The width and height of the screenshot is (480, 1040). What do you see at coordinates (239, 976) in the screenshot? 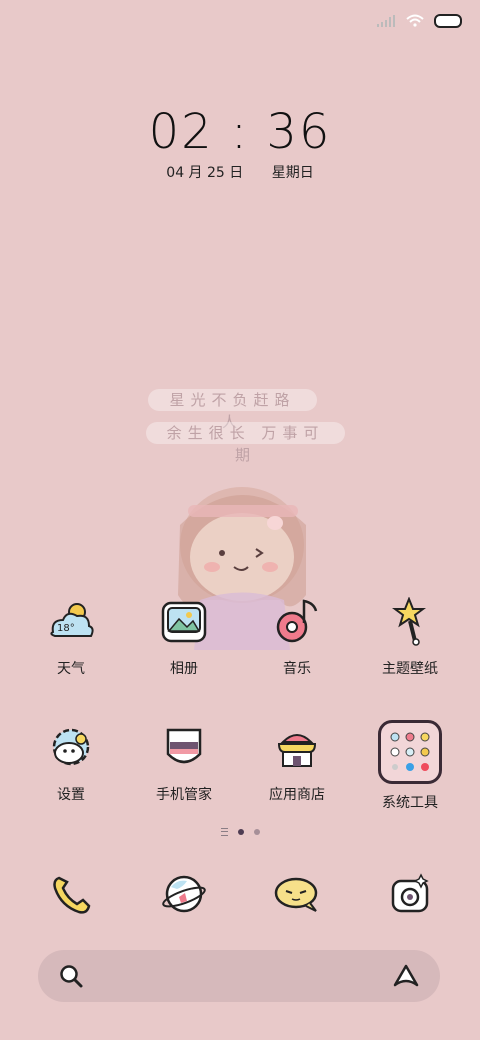
I see `search-bar` at bounding box center [239, 976].